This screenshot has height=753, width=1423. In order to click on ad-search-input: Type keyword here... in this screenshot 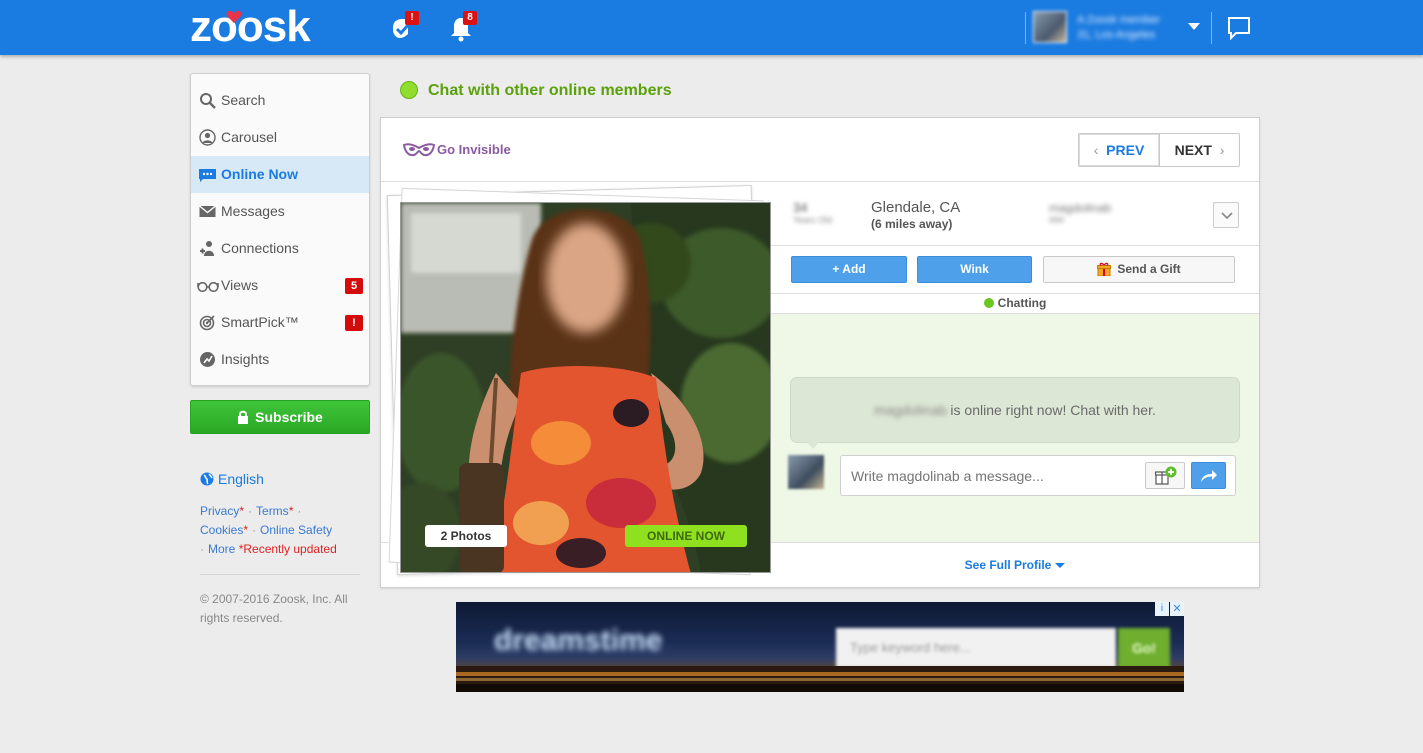, I will do `click(976, 648)`.